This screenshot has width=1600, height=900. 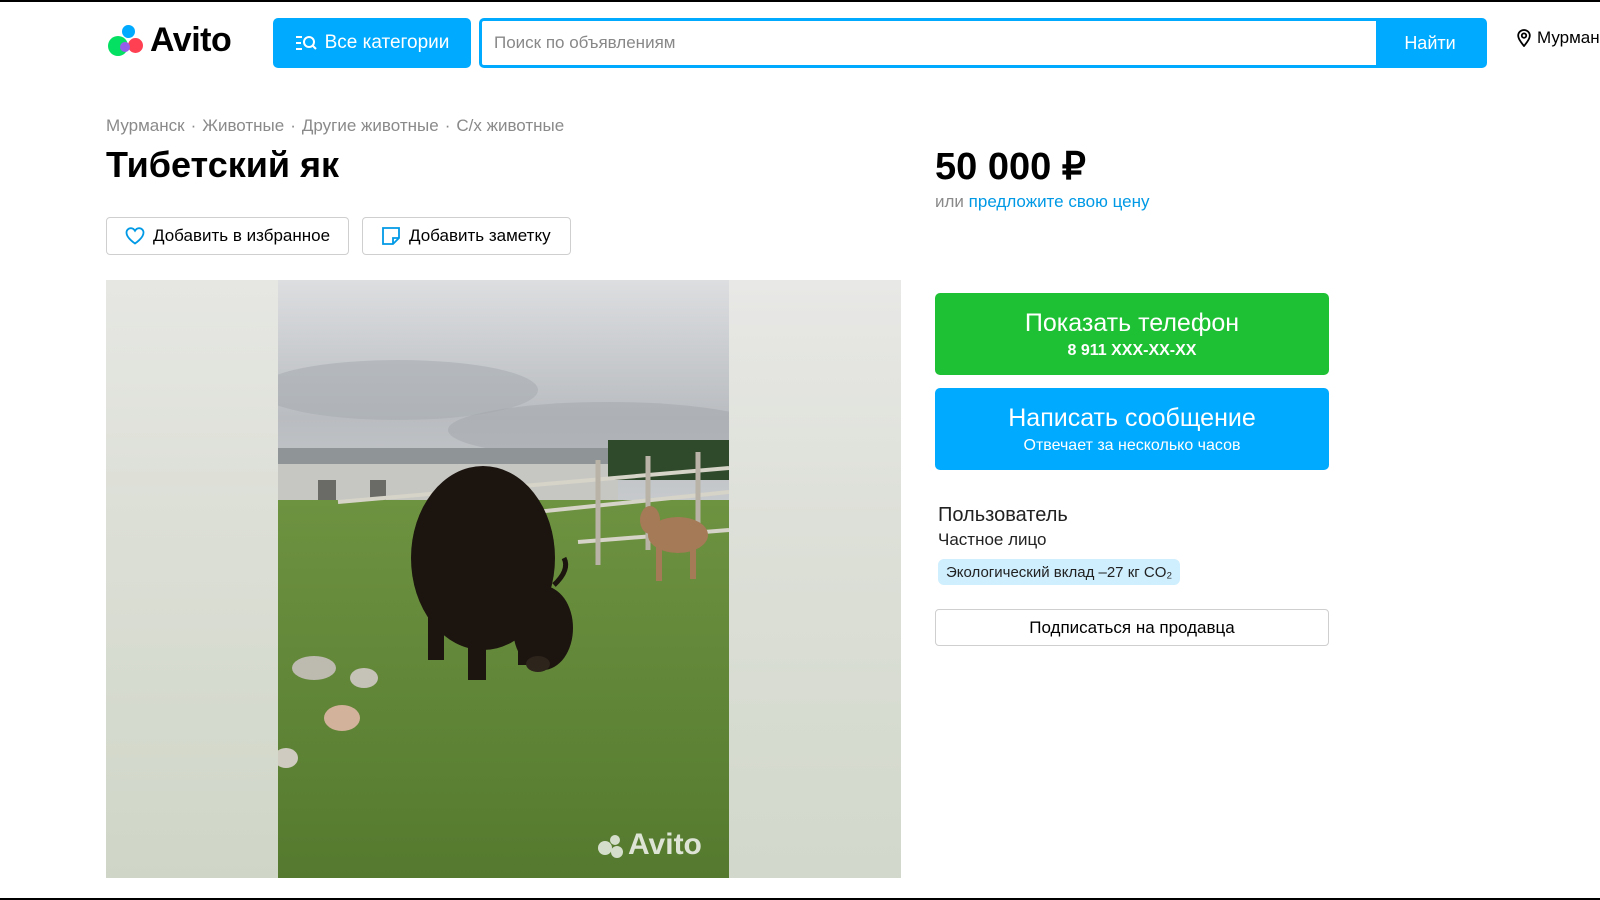 I want to click on price-offer-line: или предложите свою цену, so click(x=1042, y=202).